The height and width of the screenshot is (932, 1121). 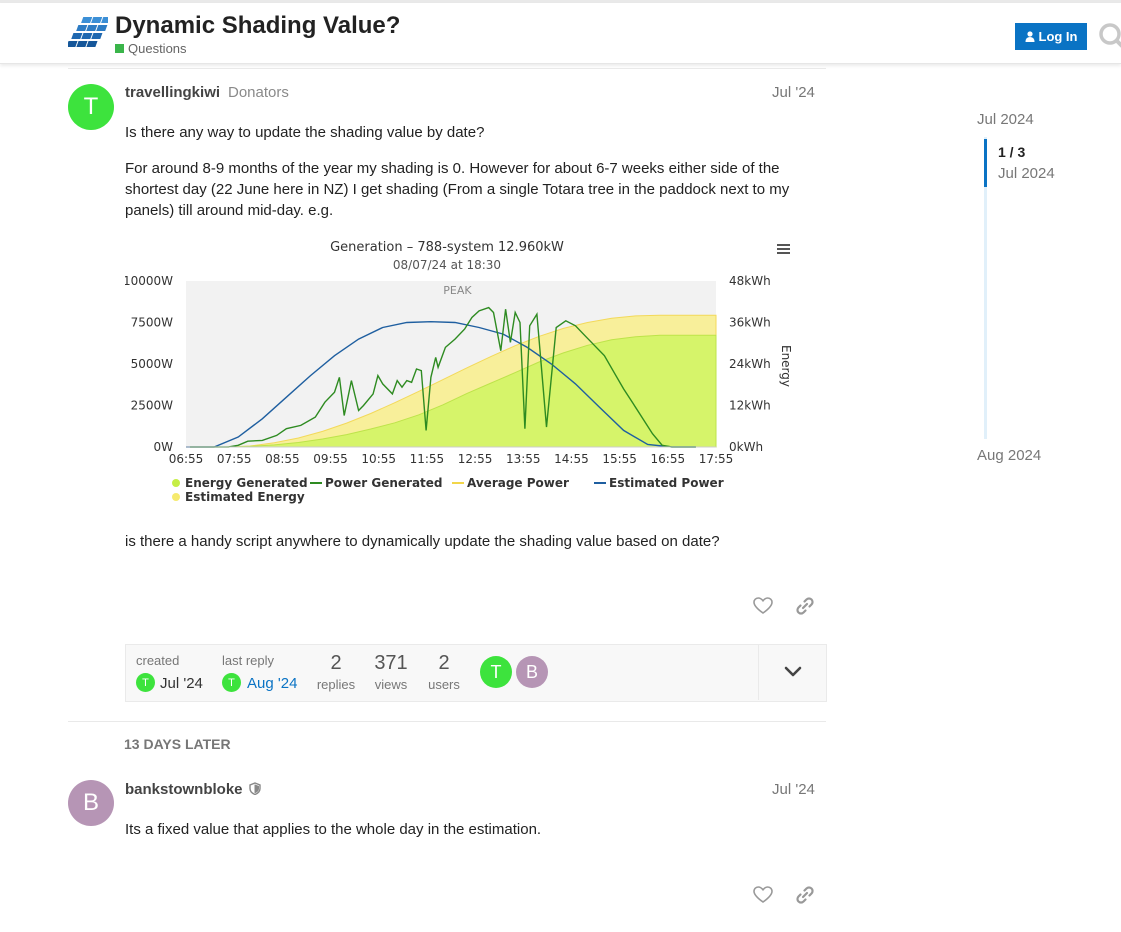 What do you see at coordinates (447, 721) in the screenshot?
I see `post-divider` at bounding box center [447, 721].